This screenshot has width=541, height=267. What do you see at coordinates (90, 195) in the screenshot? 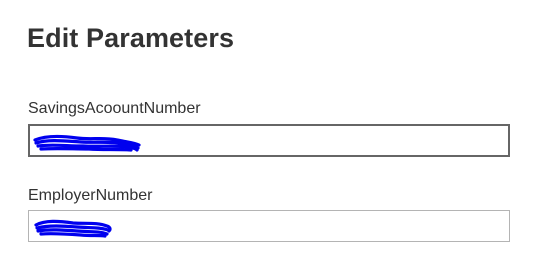
I see `employer-number-label: EmployerNumber` at bounding box center [90, 195].